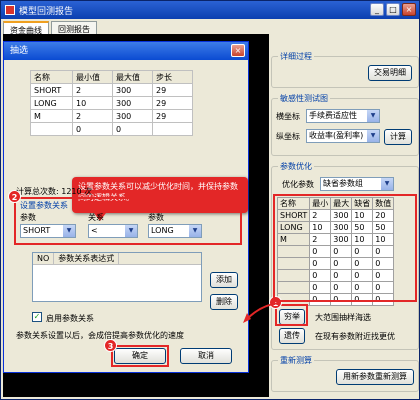  What do you see at coordinates (92, 77) in the screenshot?
I see `range-table-header: 最小值` at bounding box center [92, 77].